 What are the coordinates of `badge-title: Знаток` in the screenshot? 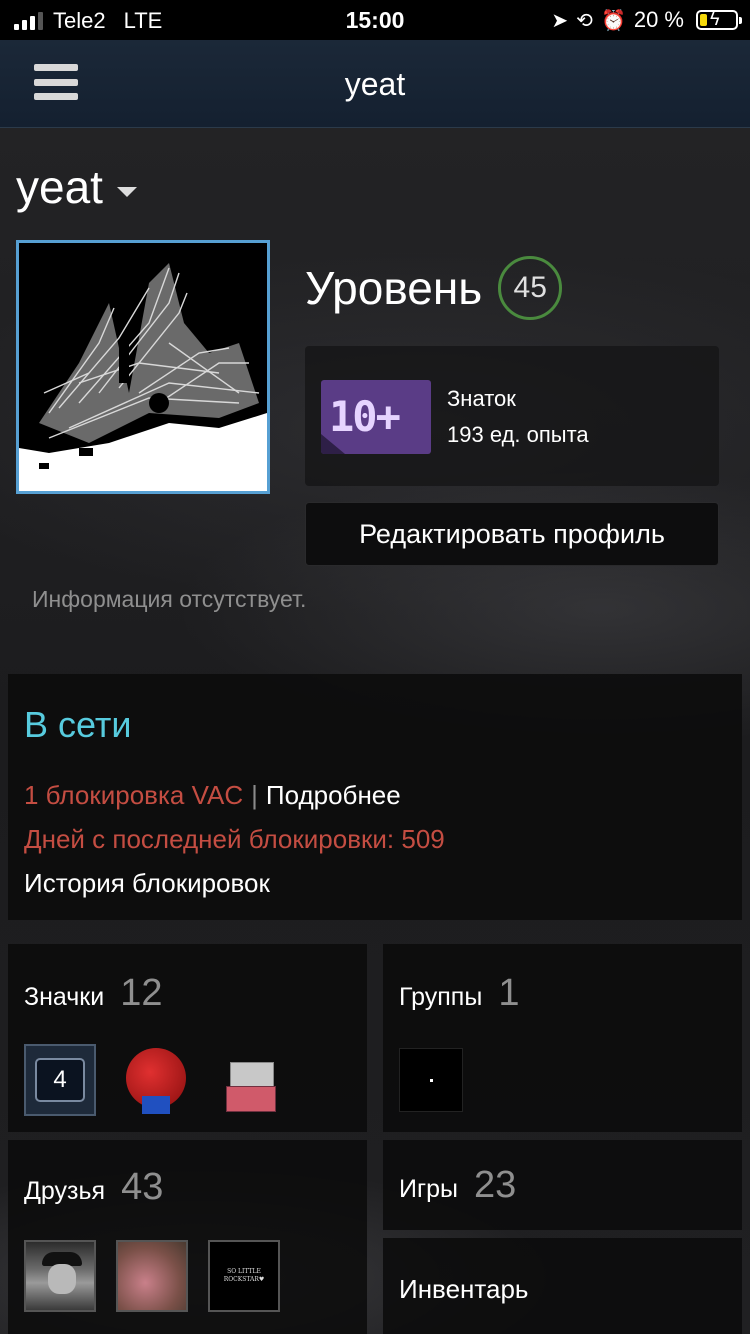 It's located at (481, 398).